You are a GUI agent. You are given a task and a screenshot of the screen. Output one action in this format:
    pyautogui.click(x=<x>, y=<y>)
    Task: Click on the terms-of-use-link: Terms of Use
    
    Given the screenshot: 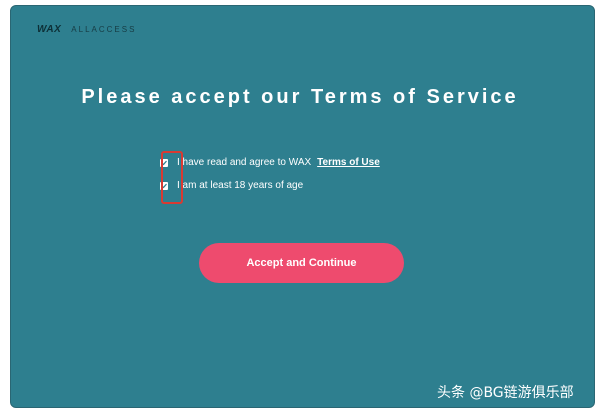 What is the action you would take?
    pyautogui.click(x=348, y=162)
    